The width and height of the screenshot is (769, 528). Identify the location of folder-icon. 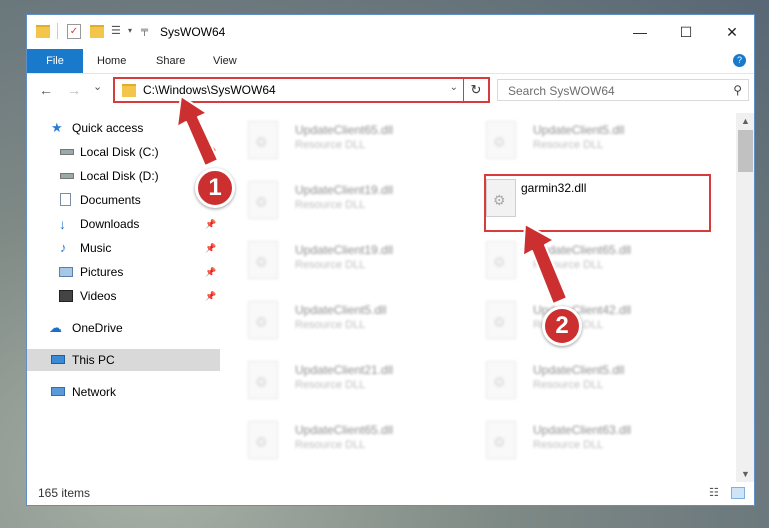
(129, 90).